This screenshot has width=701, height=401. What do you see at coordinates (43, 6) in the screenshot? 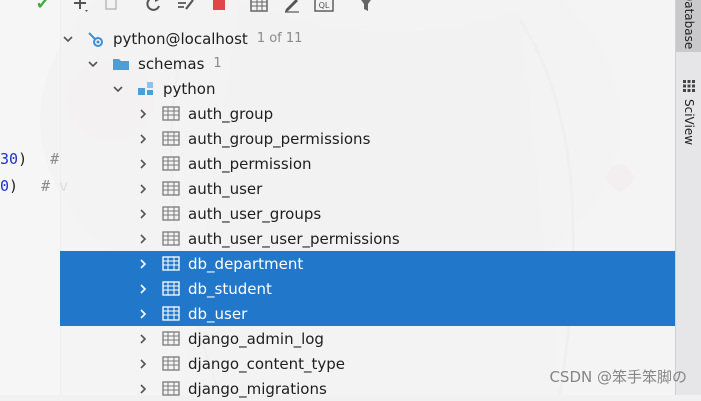
I see `checkmark-icon: ✔` at bounding box center [43, 6].